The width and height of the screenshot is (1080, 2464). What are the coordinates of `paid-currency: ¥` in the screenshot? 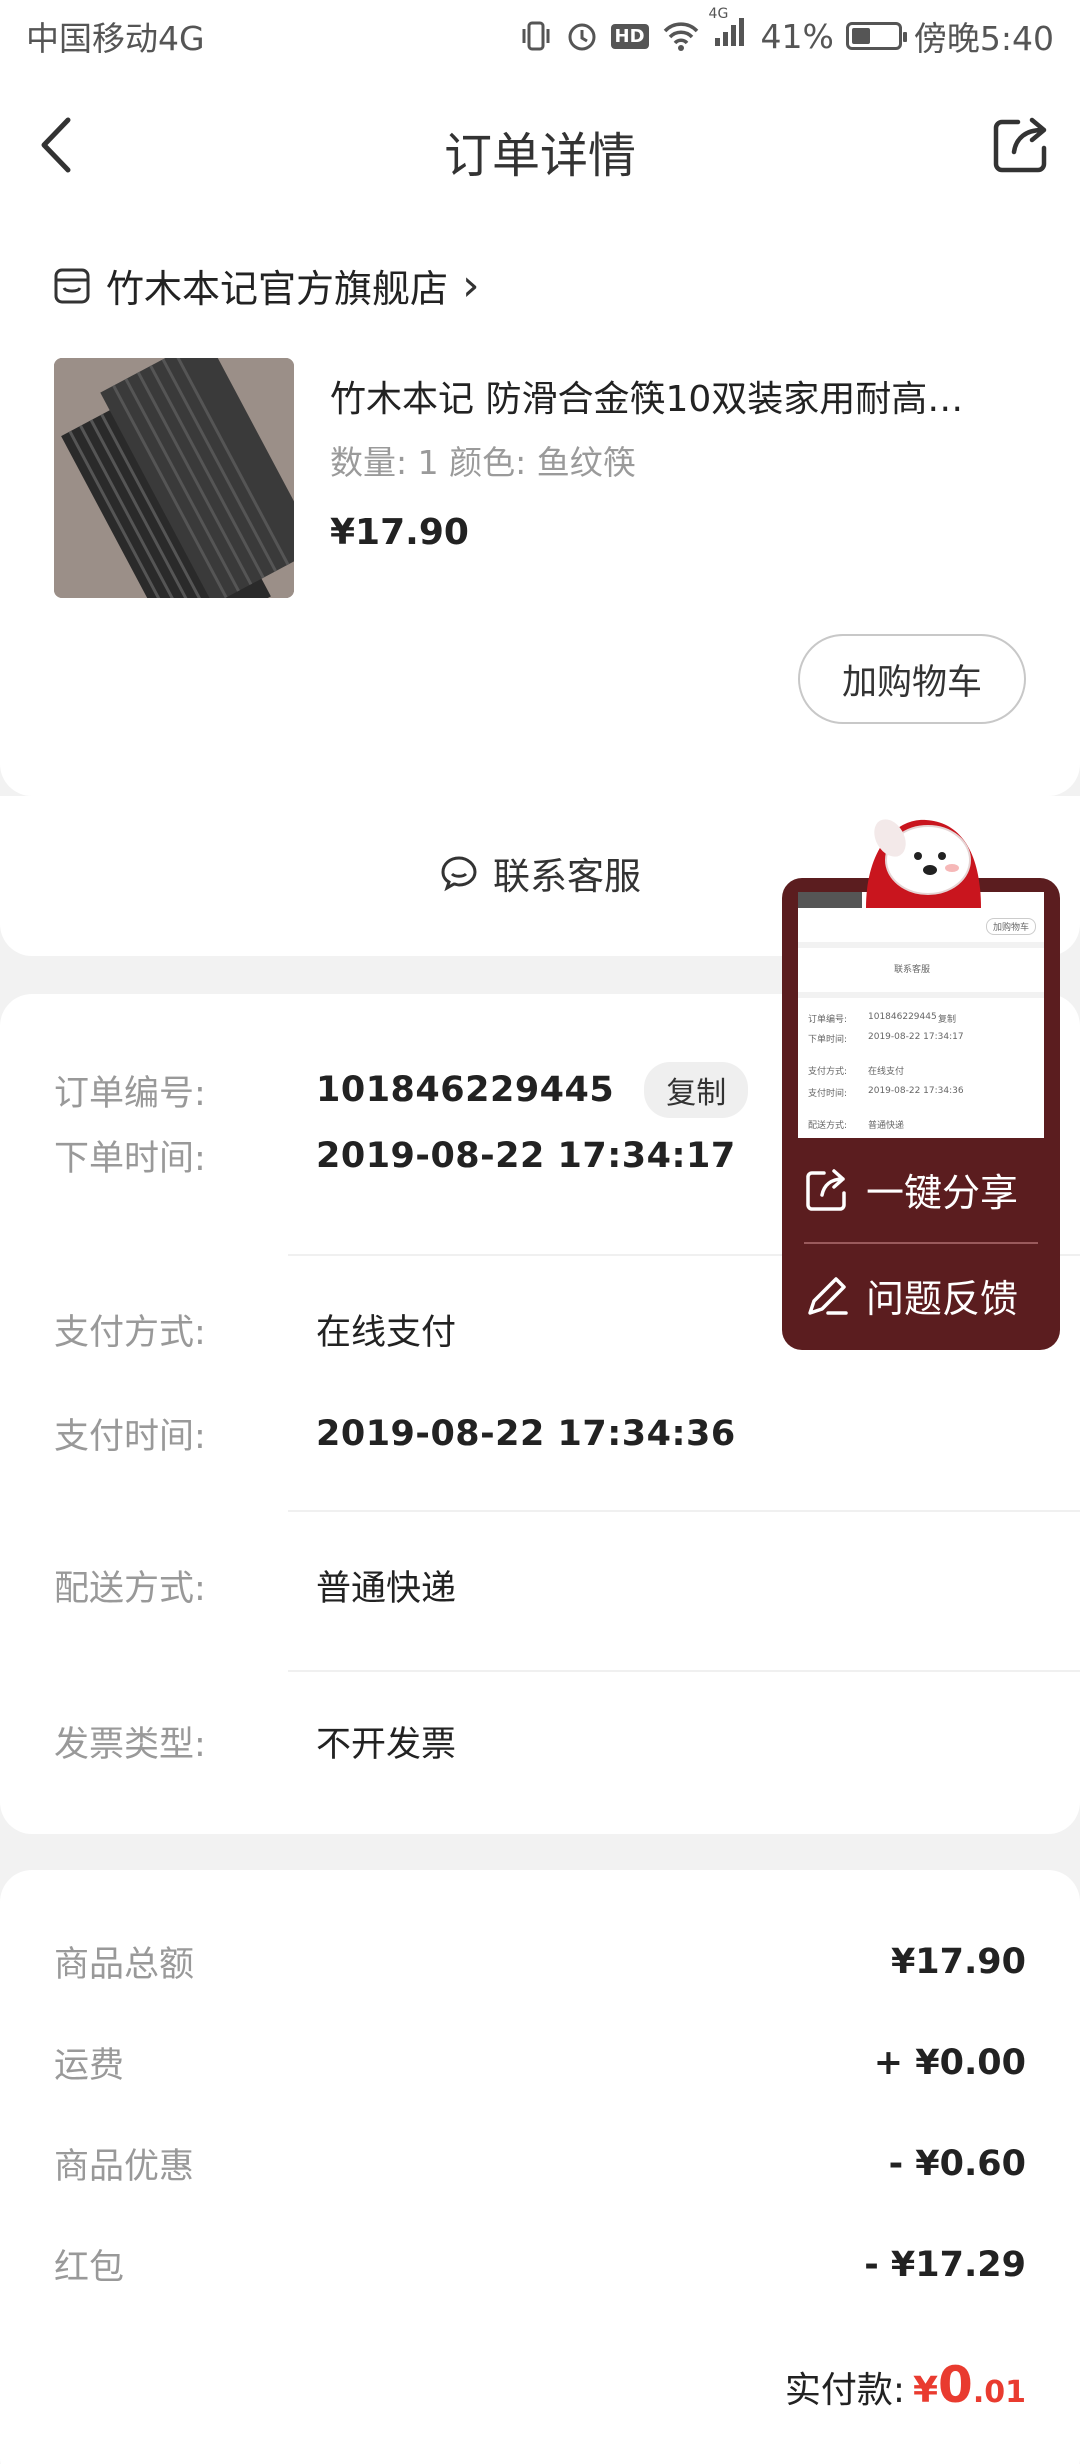 It's located at (925, 2390).